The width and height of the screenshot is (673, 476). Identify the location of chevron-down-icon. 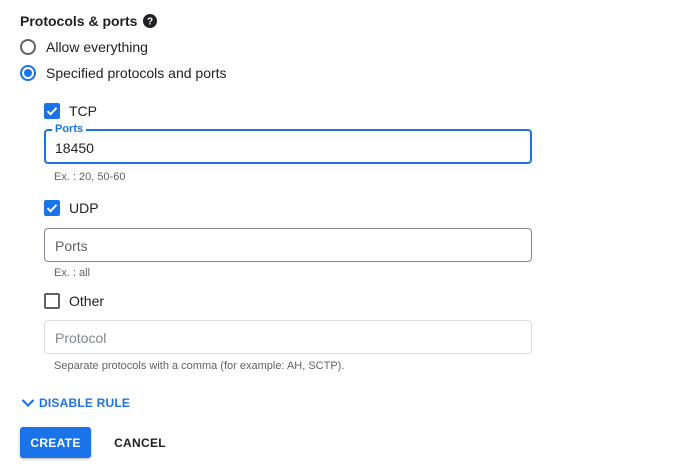
(28, 403).